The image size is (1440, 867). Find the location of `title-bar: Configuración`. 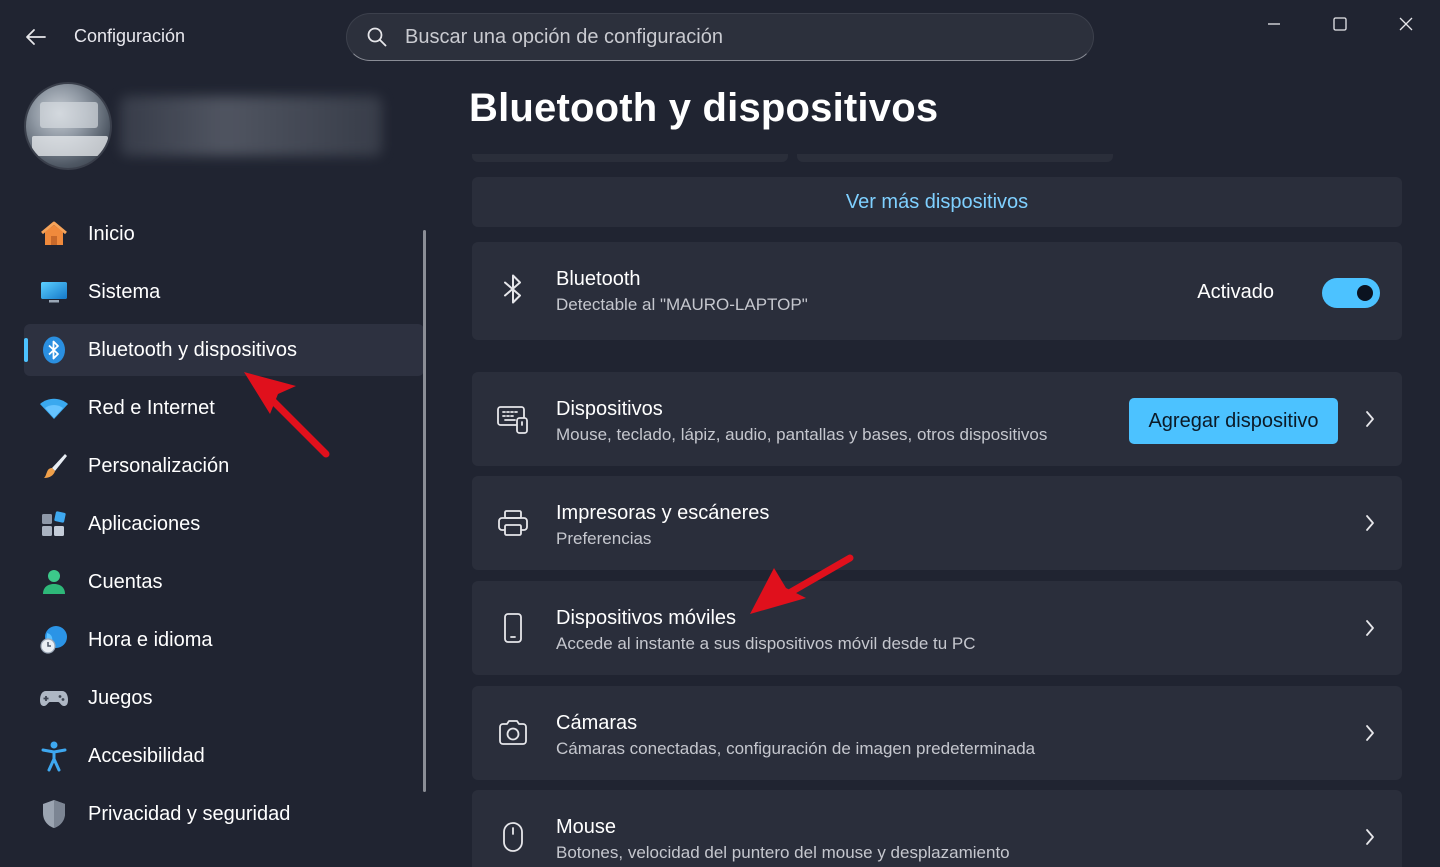

title-bar: Configuración is located at coordinates (720, 36).